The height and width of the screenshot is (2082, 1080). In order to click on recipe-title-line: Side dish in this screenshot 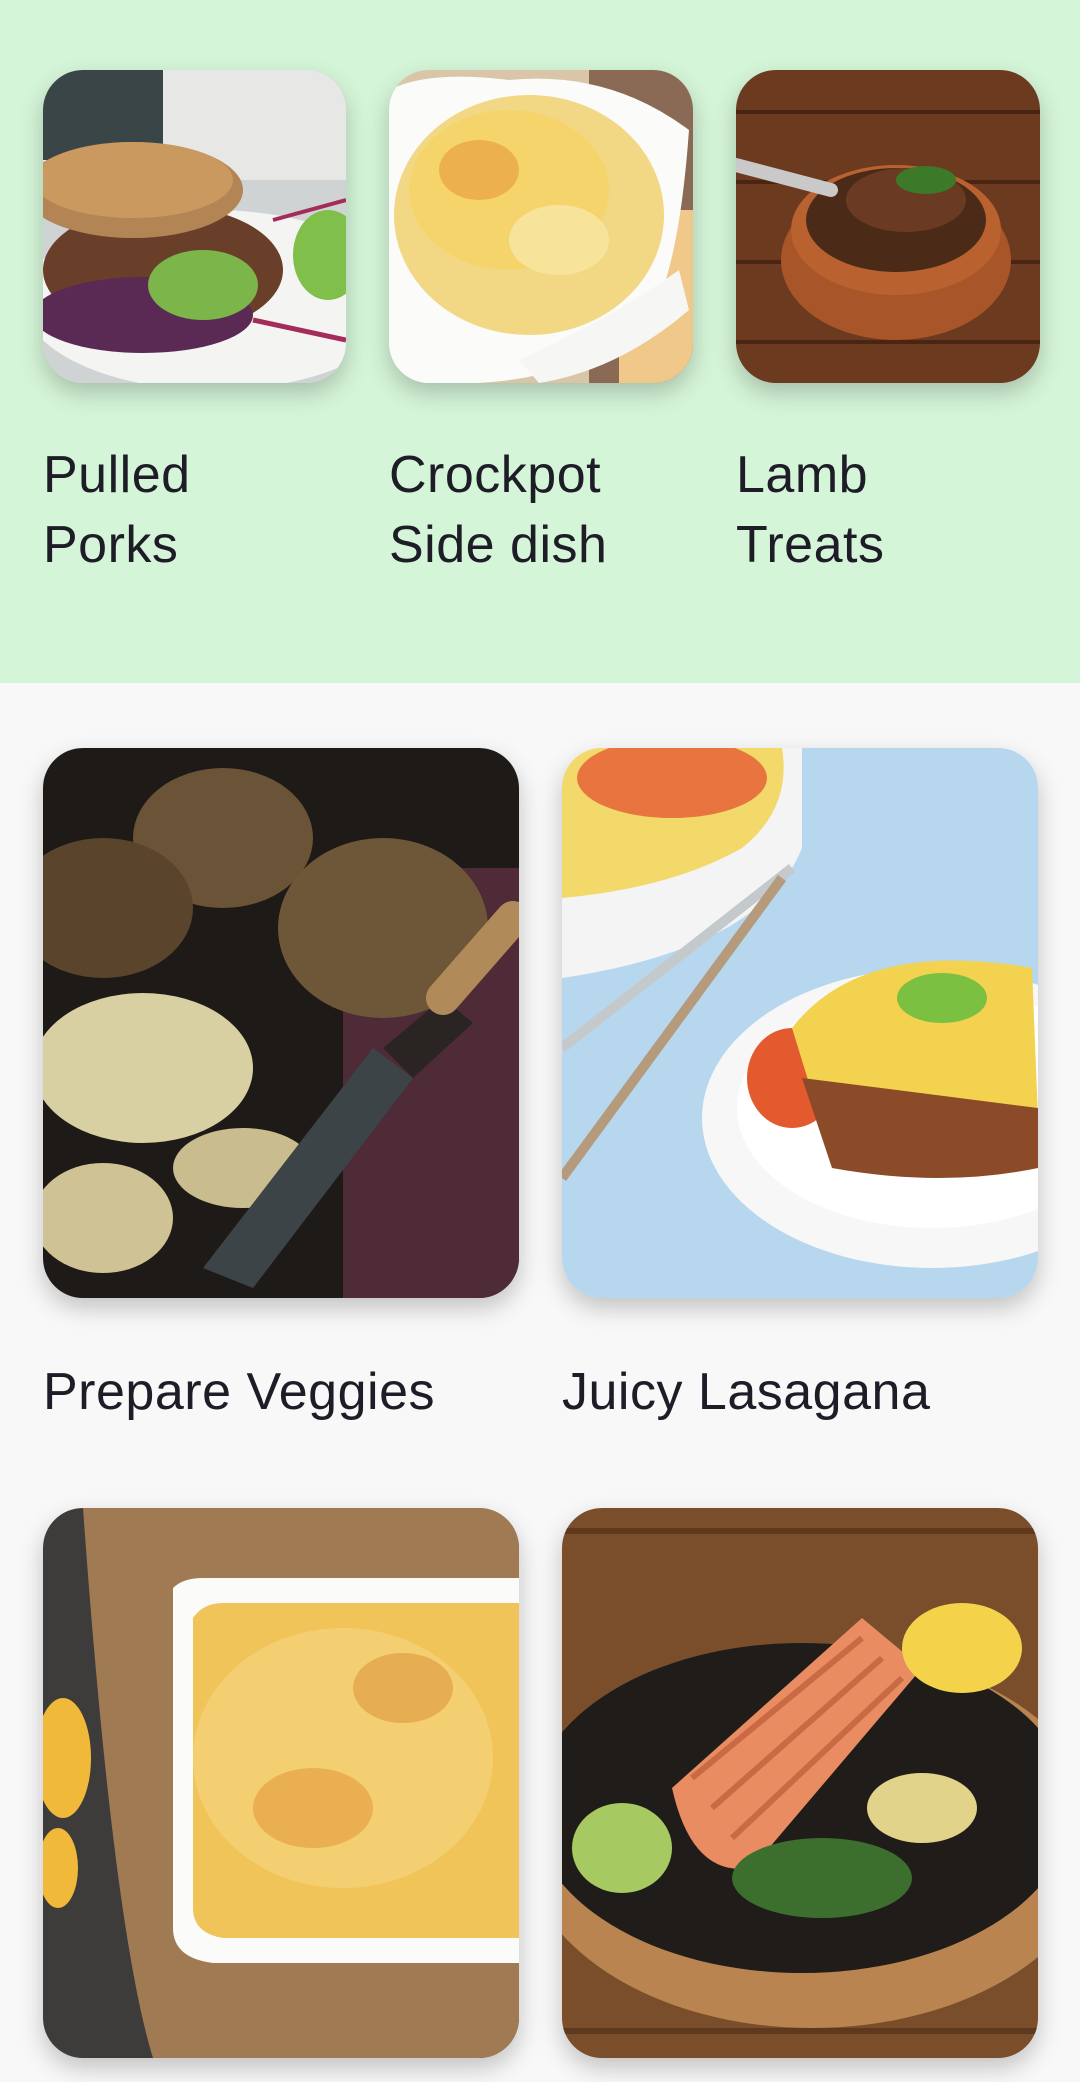, I will do `click(498, 545)`.